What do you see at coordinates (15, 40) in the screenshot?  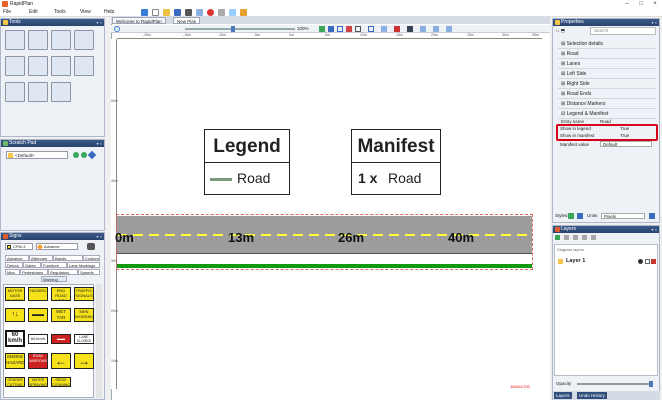 I see `tool-road-straight` at bounding box center [15, 40].